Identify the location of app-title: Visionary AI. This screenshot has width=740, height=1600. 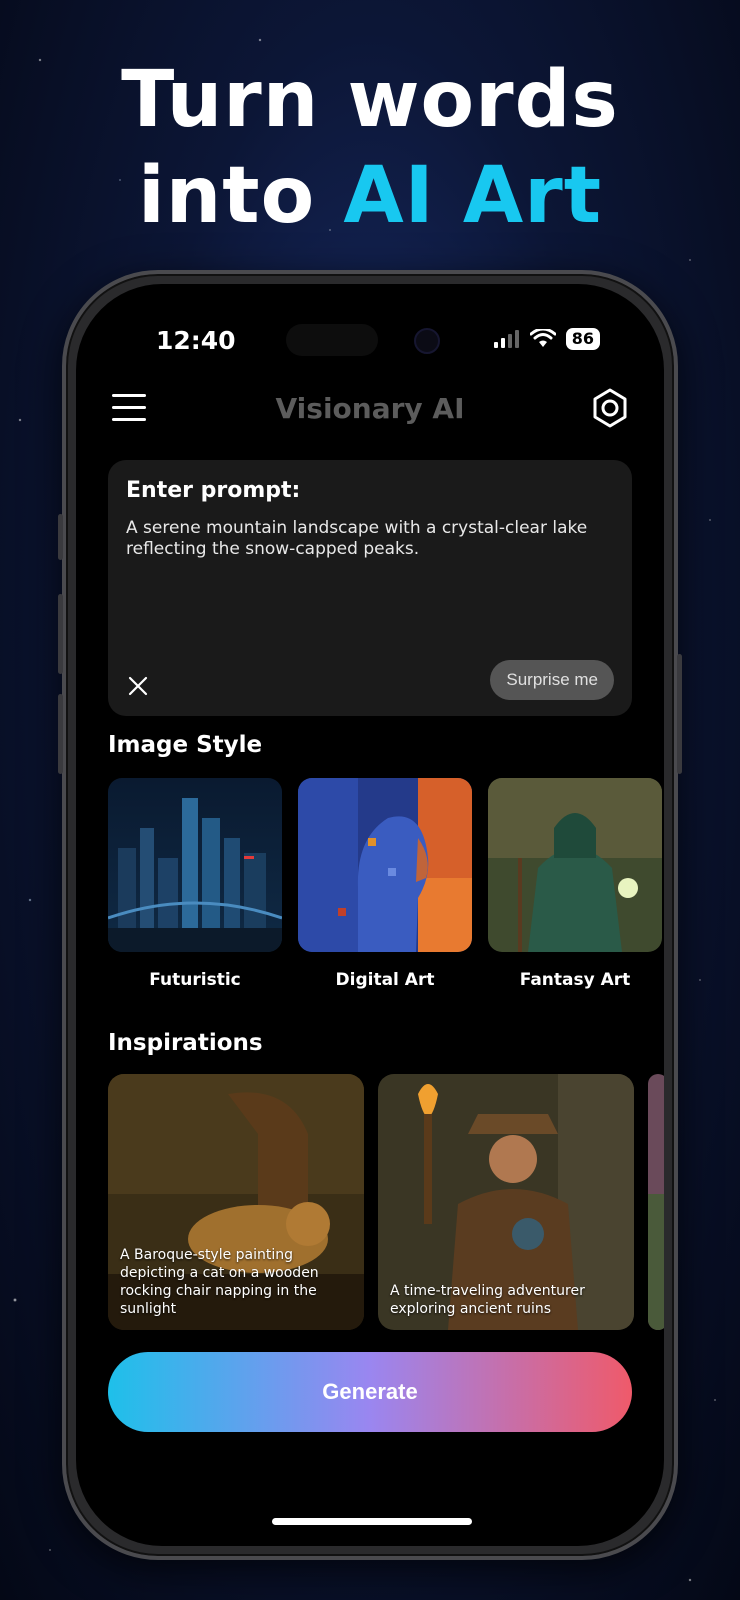
(370, 408).